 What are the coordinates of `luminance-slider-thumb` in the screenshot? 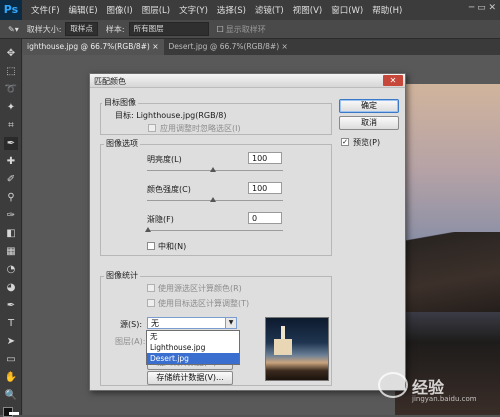 It's located at (213, 169).